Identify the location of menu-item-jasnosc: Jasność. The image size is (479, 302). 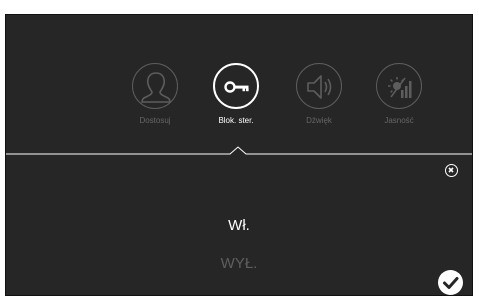
(402, 107).